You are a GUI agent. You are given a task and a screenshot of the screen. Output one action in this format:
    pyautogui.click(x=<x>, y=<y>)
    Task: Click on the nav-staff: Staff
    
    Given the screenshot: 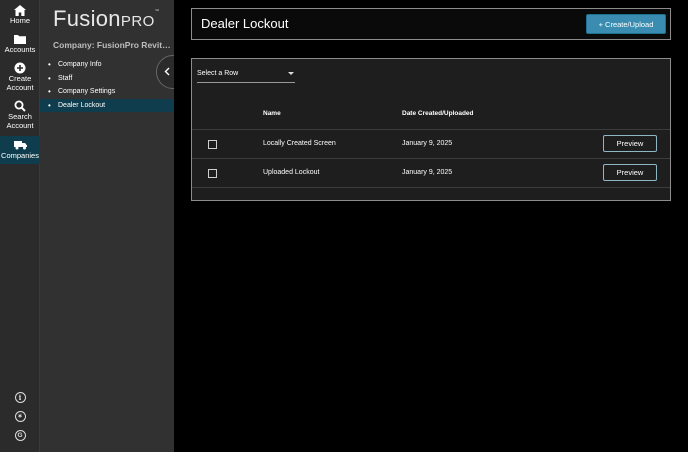 What is the action you would take?
    pyautogui.click(x=107, y=79)
    